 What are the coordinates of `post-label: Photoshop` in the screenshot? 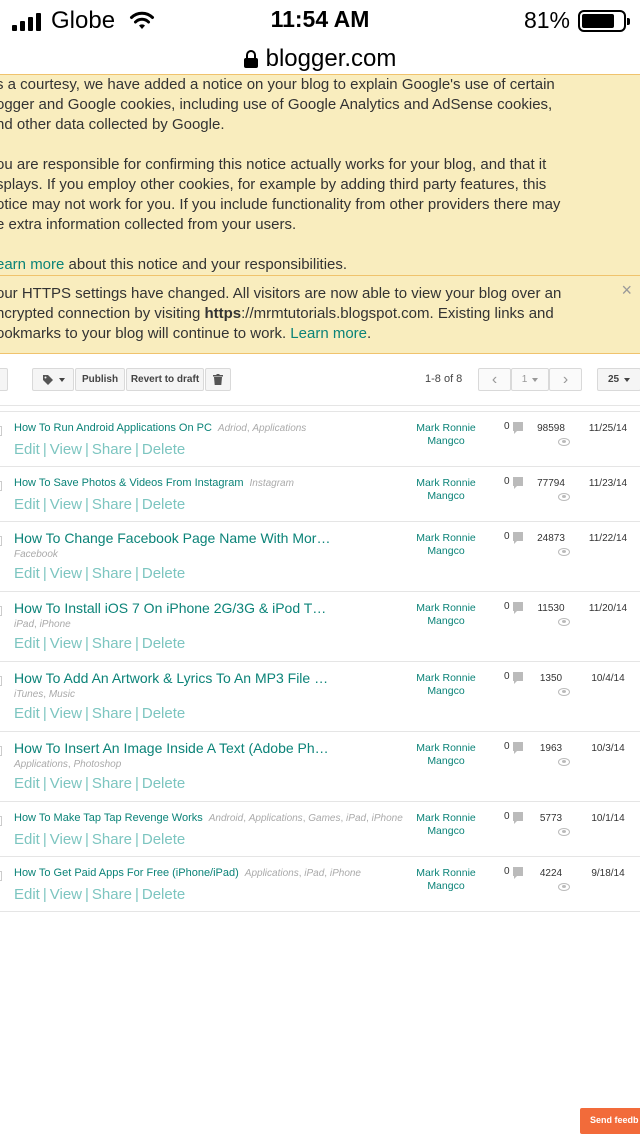 It's located at (97, 764).